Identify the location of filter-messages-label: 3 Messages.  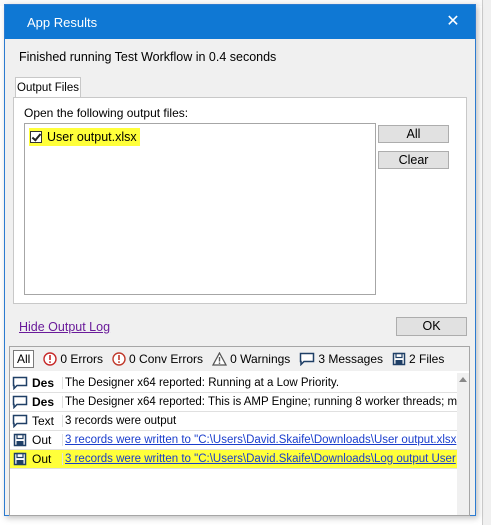
(351, 359).